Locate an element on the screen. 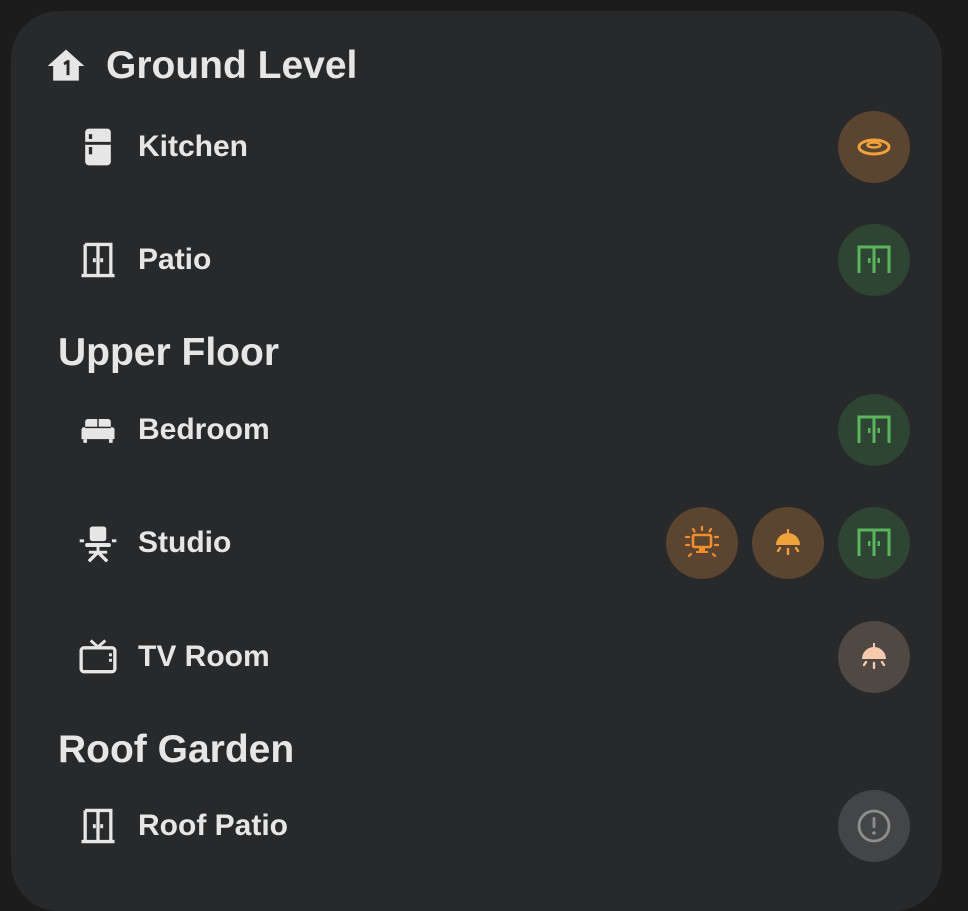 Image resolution: width=968 pixels, height=911 pixels. fridge-icon is located at coordinates (98, 147).